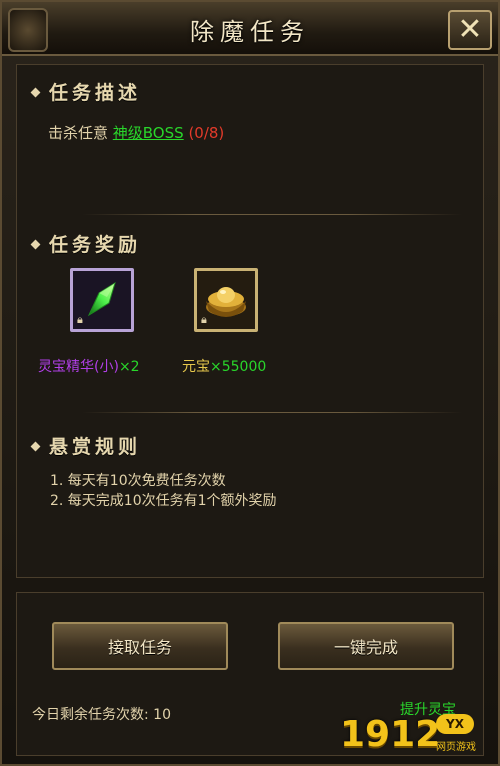 The width and height of the screenshot is (500, 766). I want to click on reward-slot-essence: 🔒︎, so click(102, 300).